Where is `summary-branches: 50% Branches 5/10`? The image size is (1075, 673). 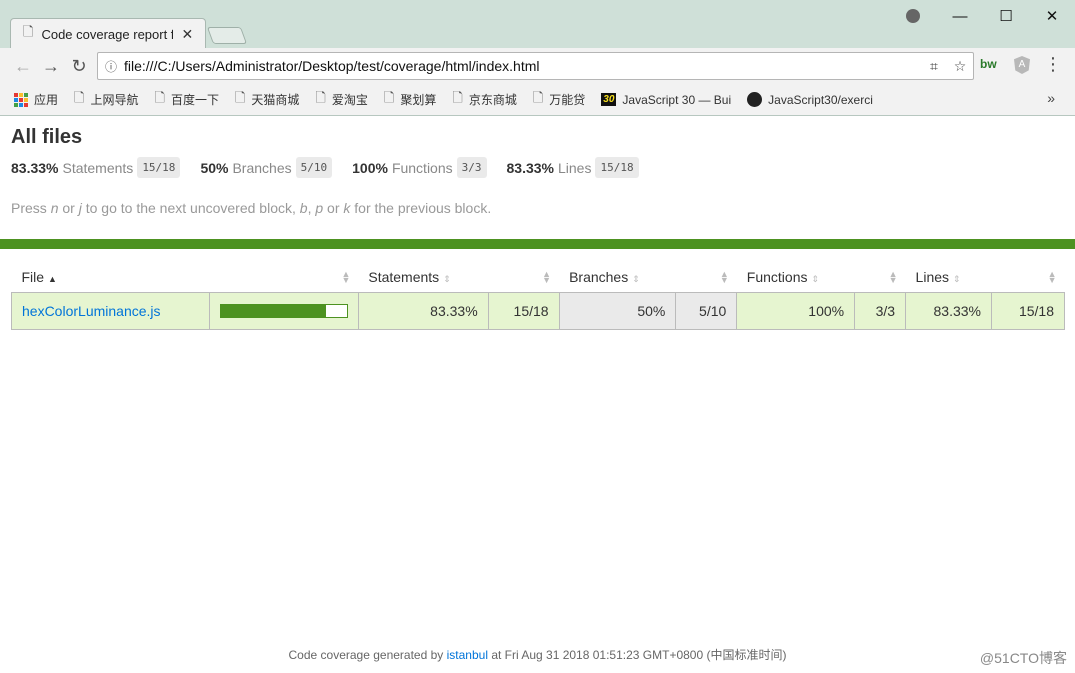 summary-branches: 50% Branches 5/10 is located at coordinates (266, 167).